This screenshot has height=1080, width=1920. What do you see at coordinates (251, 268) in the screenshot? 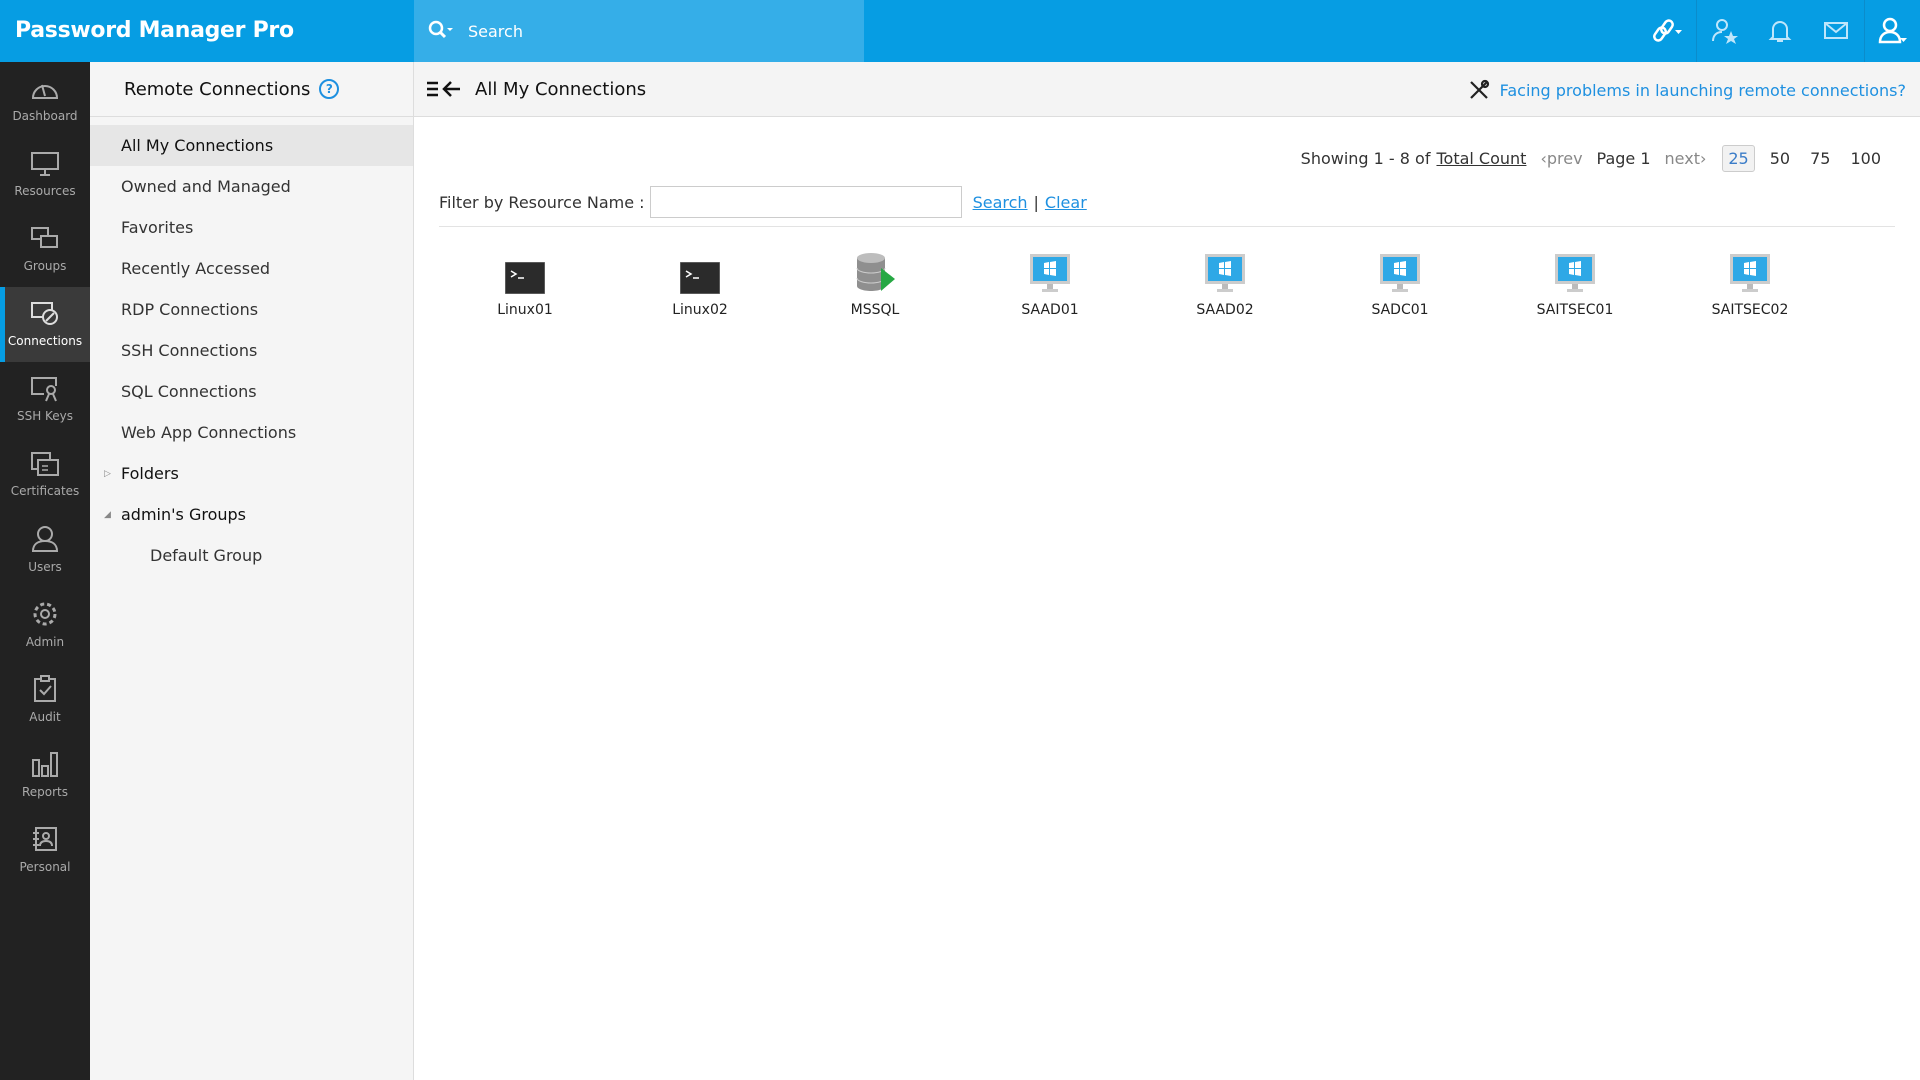
I see `menu-item-recently-accessed: Recently Accessed` at bounding box center [251, 268].